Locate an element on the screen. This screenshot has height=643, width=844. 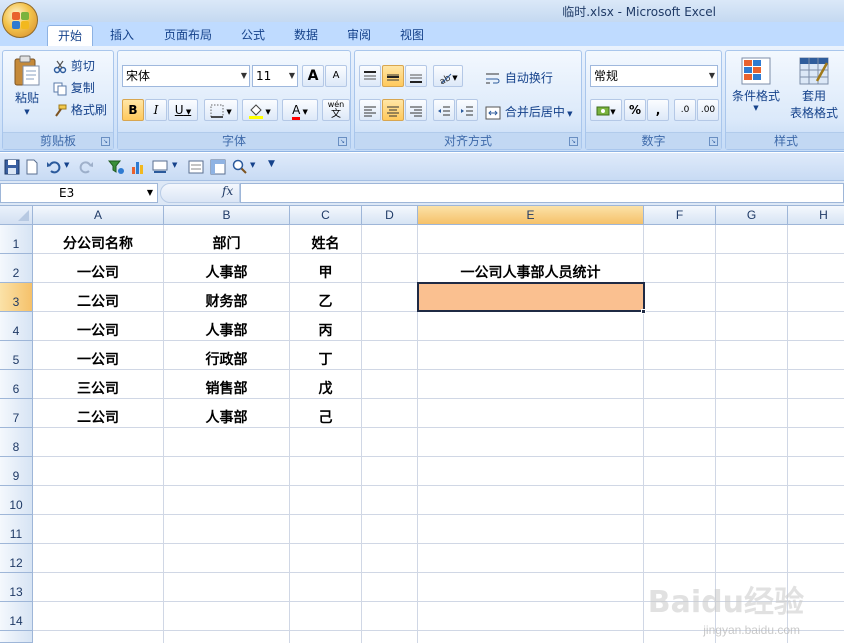
row-header-10: 10 is located at coordinates (16, 500).